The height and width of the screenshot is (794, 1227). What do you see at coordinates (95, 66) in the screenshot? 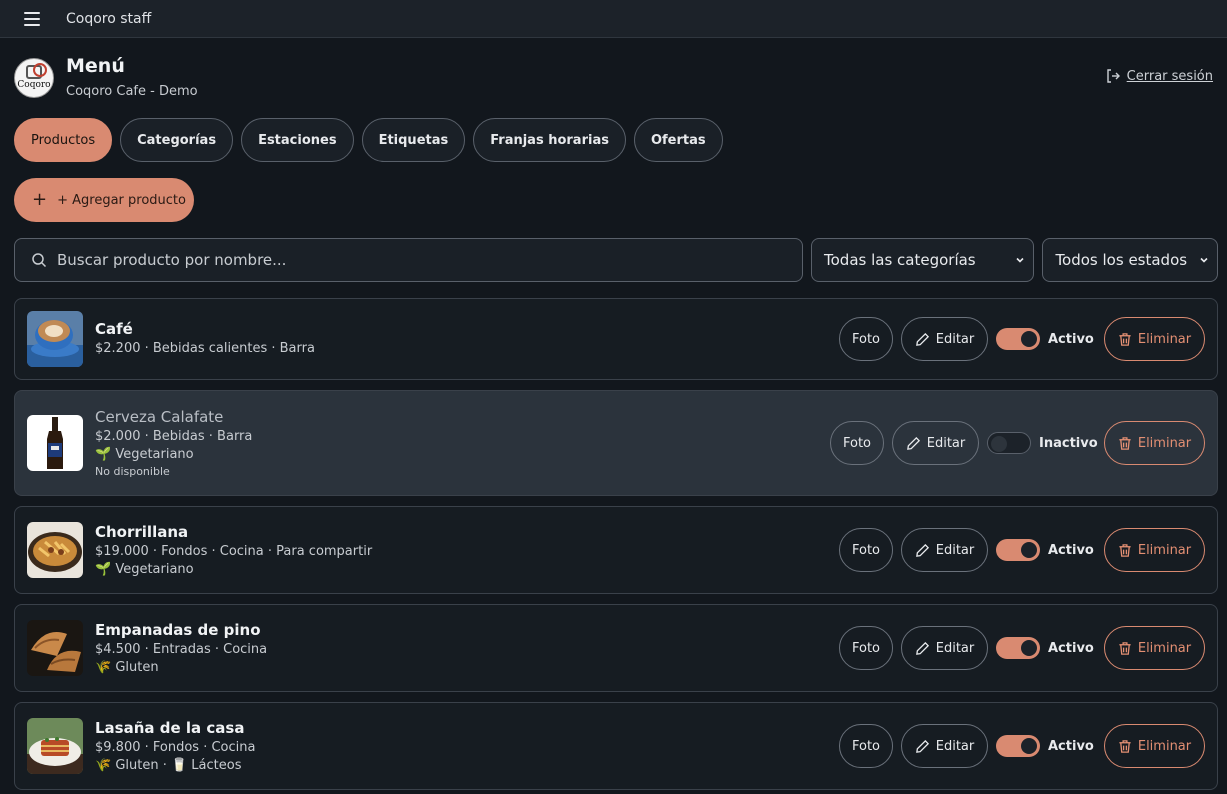
I see `page-title: Menú` at bounding box center [95, 66].